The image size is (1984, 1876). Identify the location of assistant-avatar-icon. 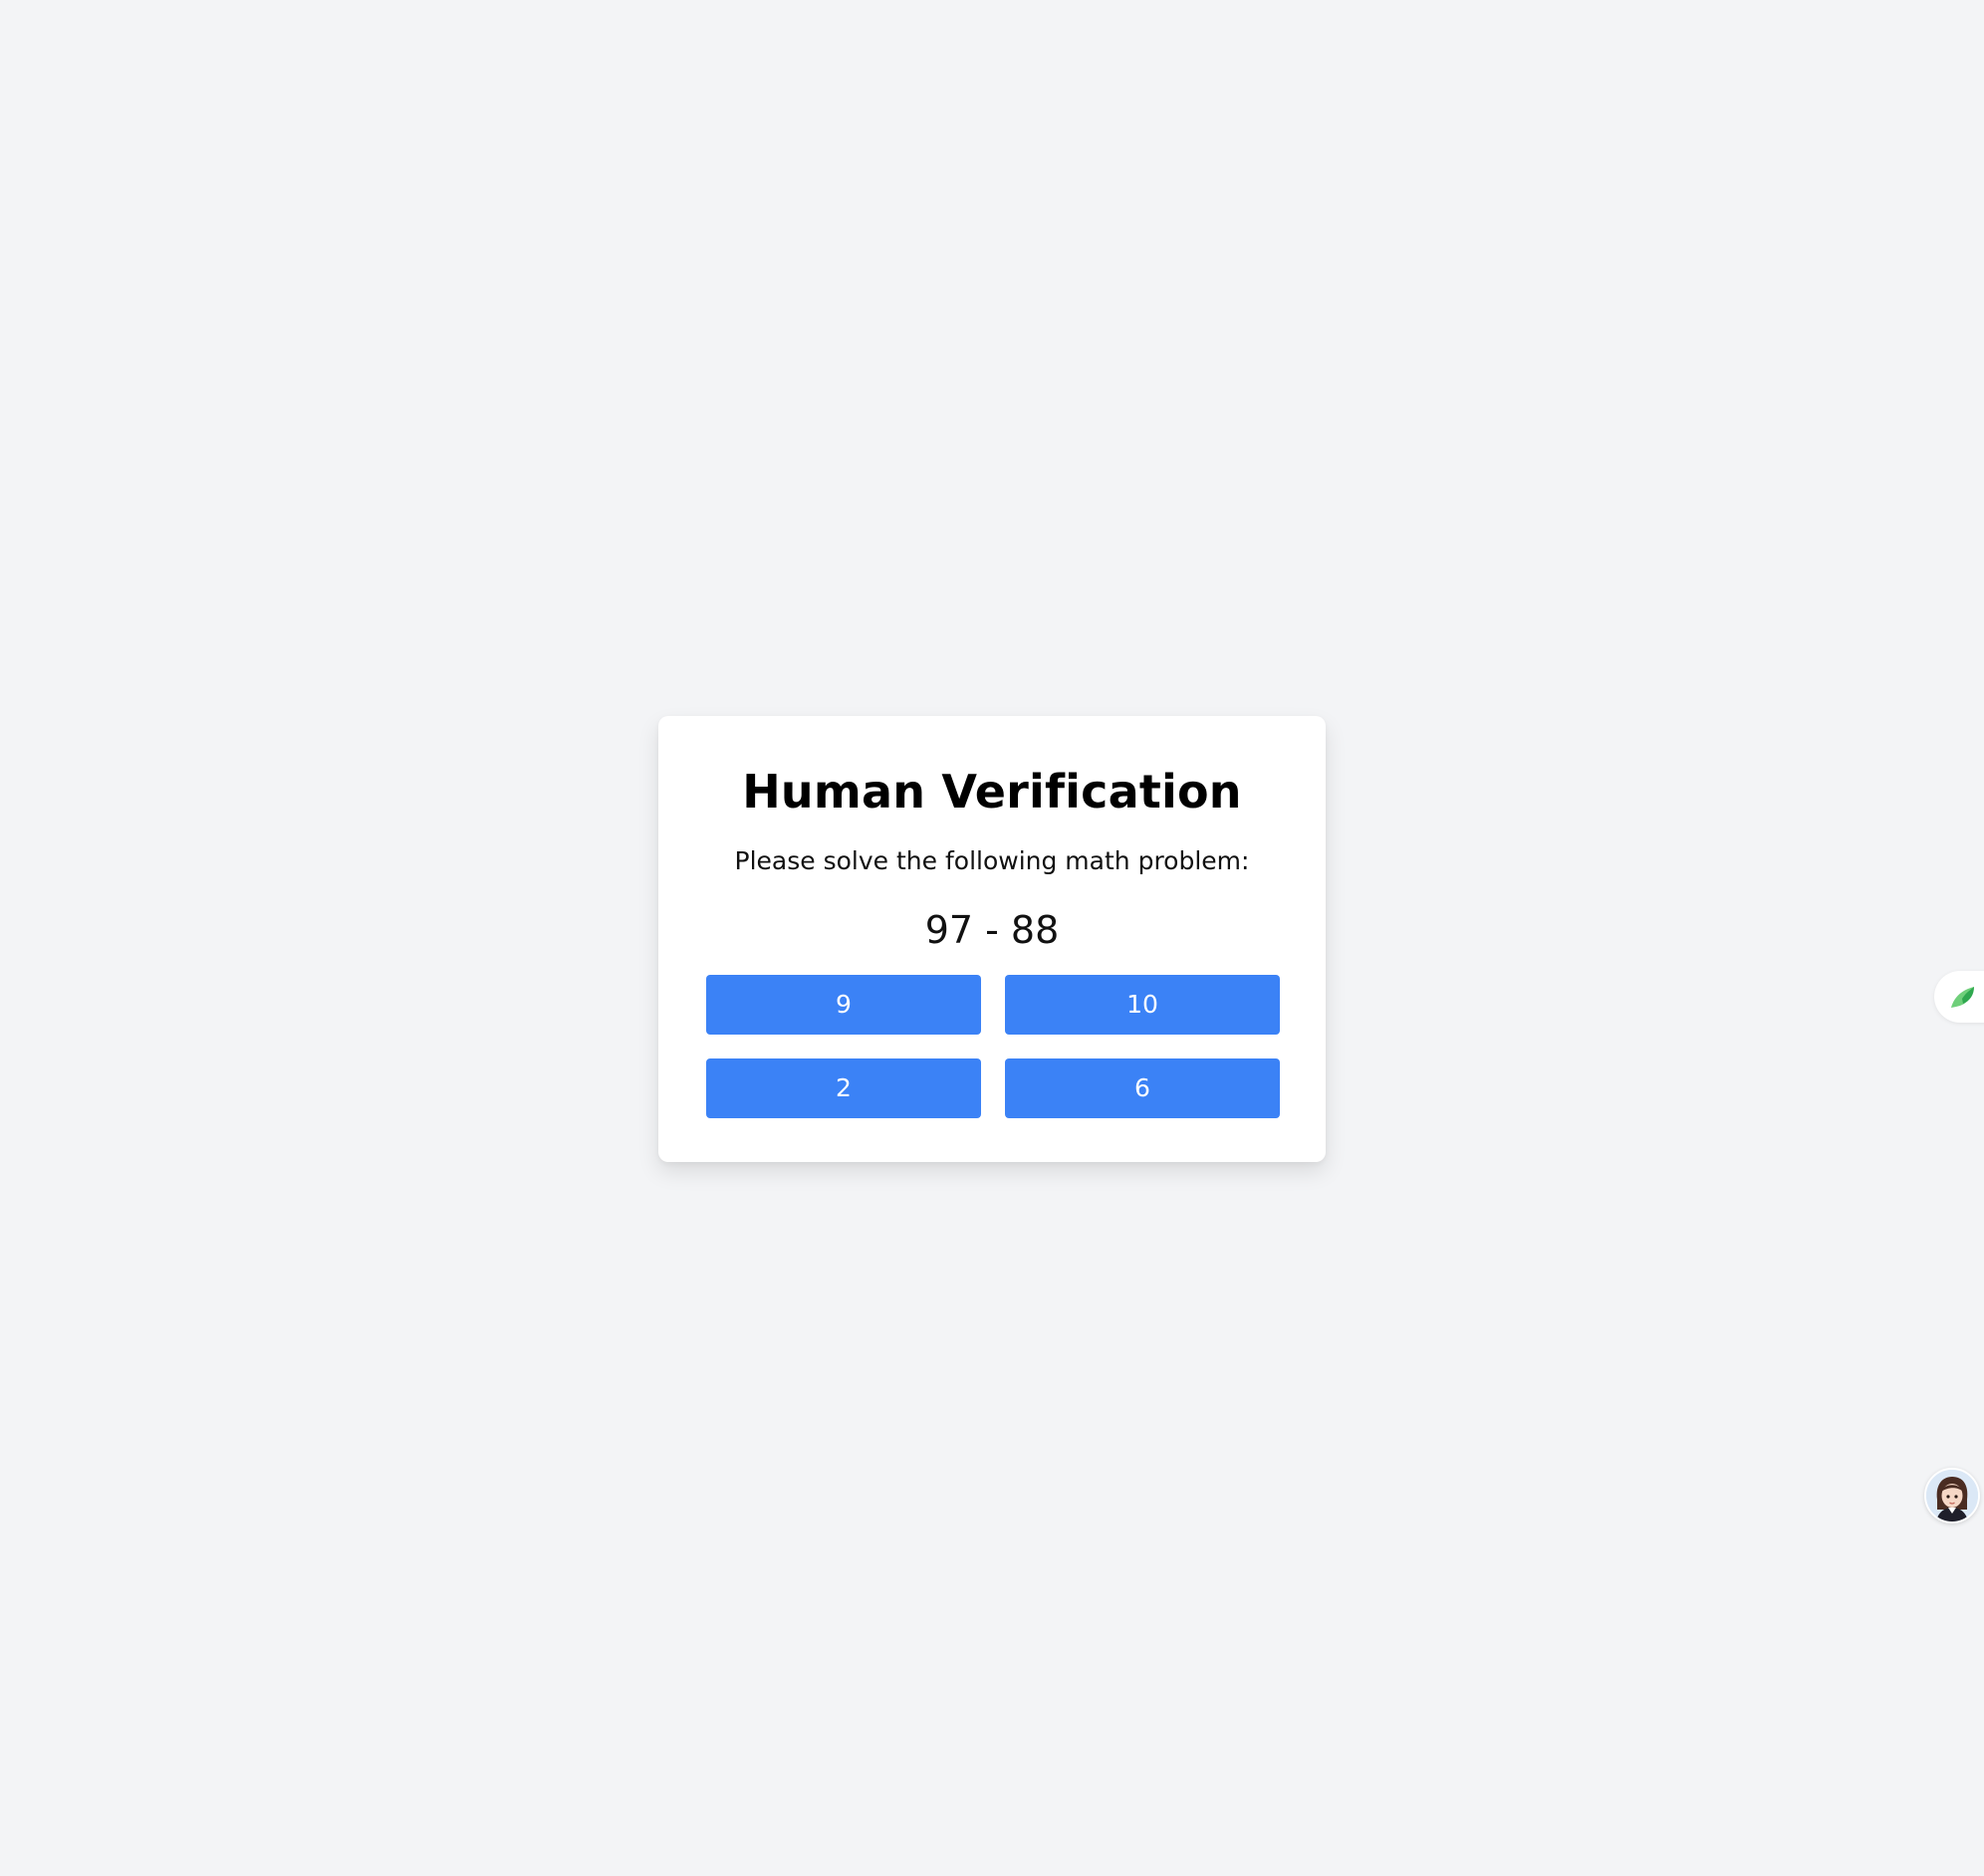
(1952, 1496).